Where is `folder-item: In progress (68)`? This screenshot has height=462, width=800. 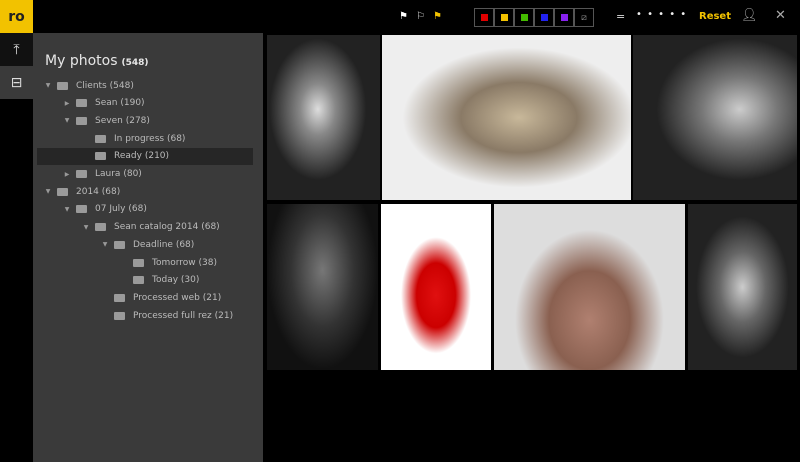
folder-item: In progress (68) is located at coordinates (145, 138).